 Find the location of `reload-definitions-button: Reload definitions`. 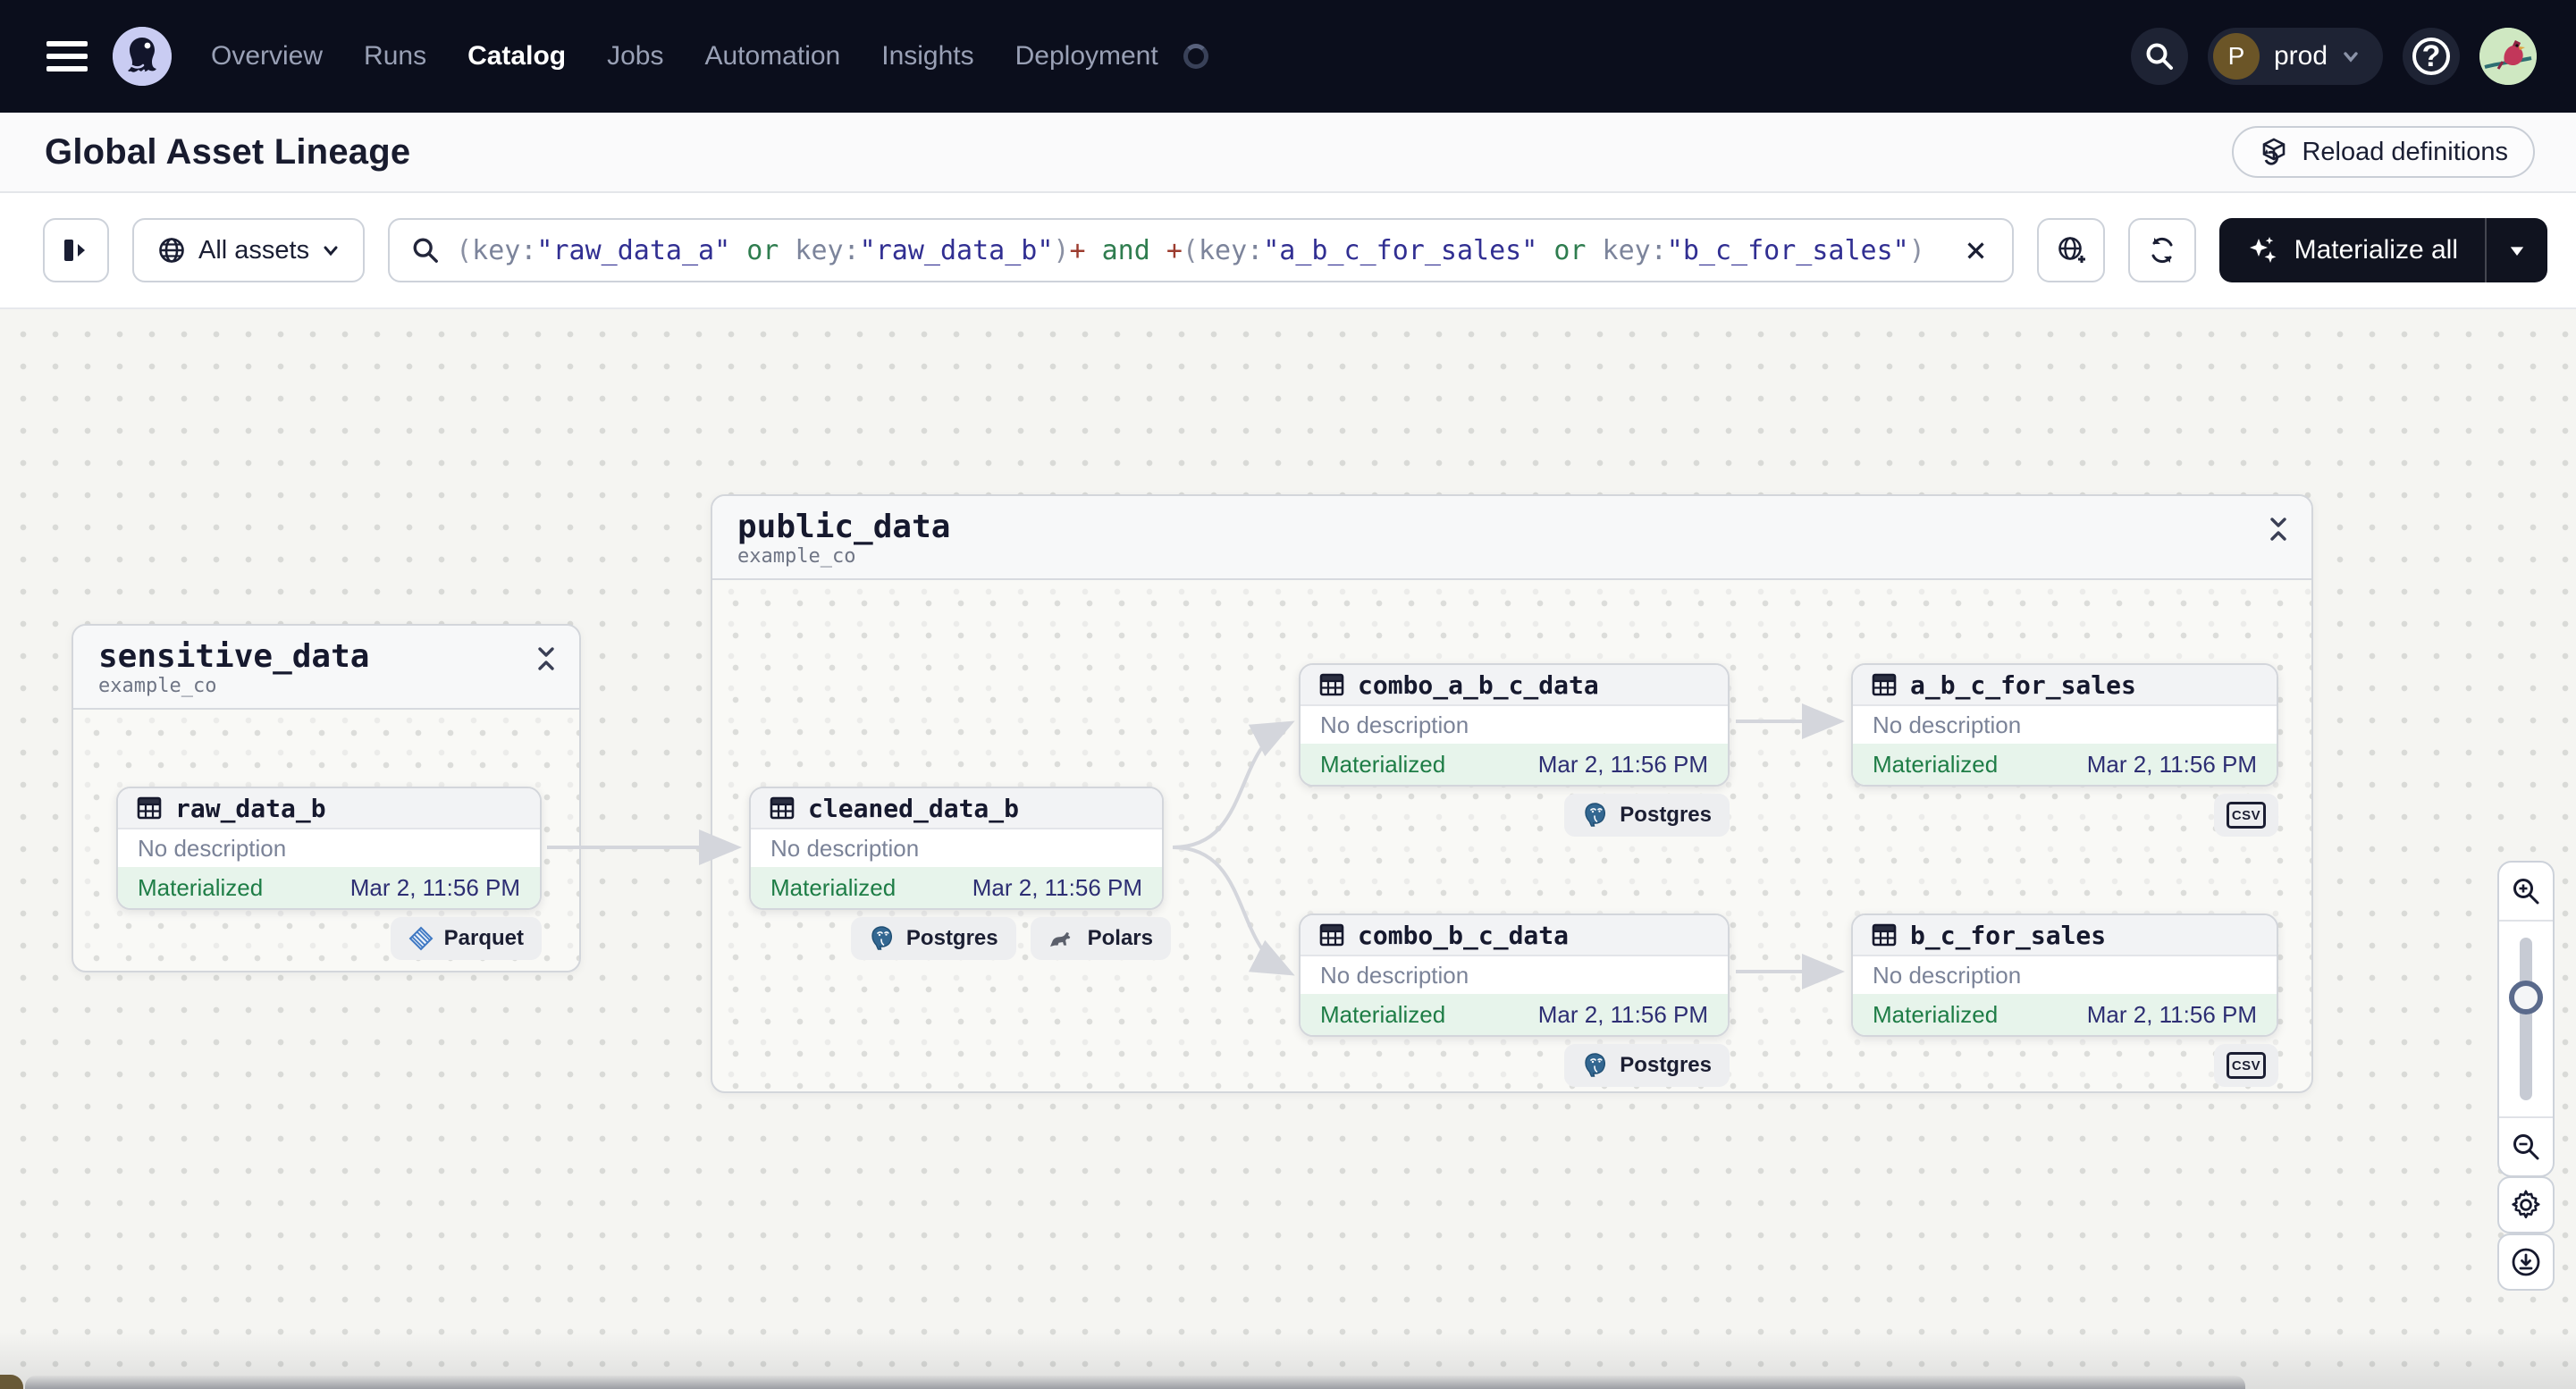

reload-definitions-button: Reload definitions is located at coordinates (2384, 152).